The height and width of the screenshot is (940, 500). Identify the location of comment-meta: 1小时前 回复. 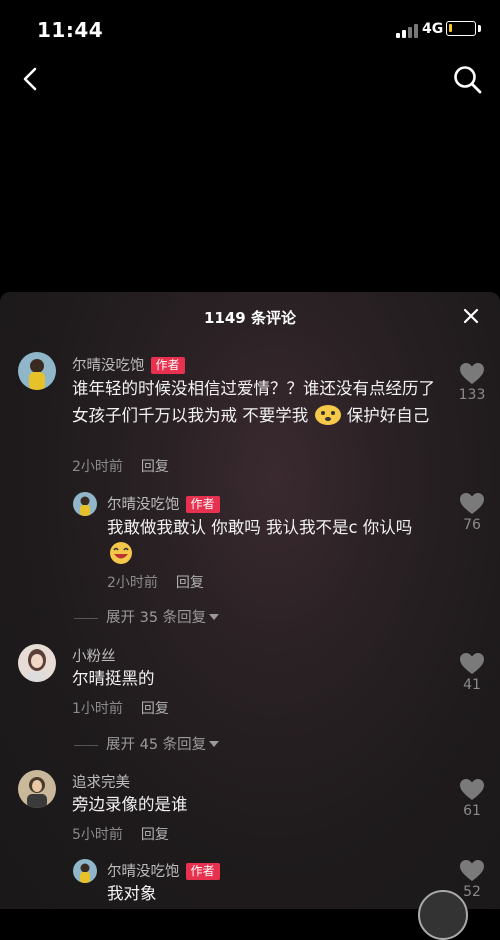
(120, 708).